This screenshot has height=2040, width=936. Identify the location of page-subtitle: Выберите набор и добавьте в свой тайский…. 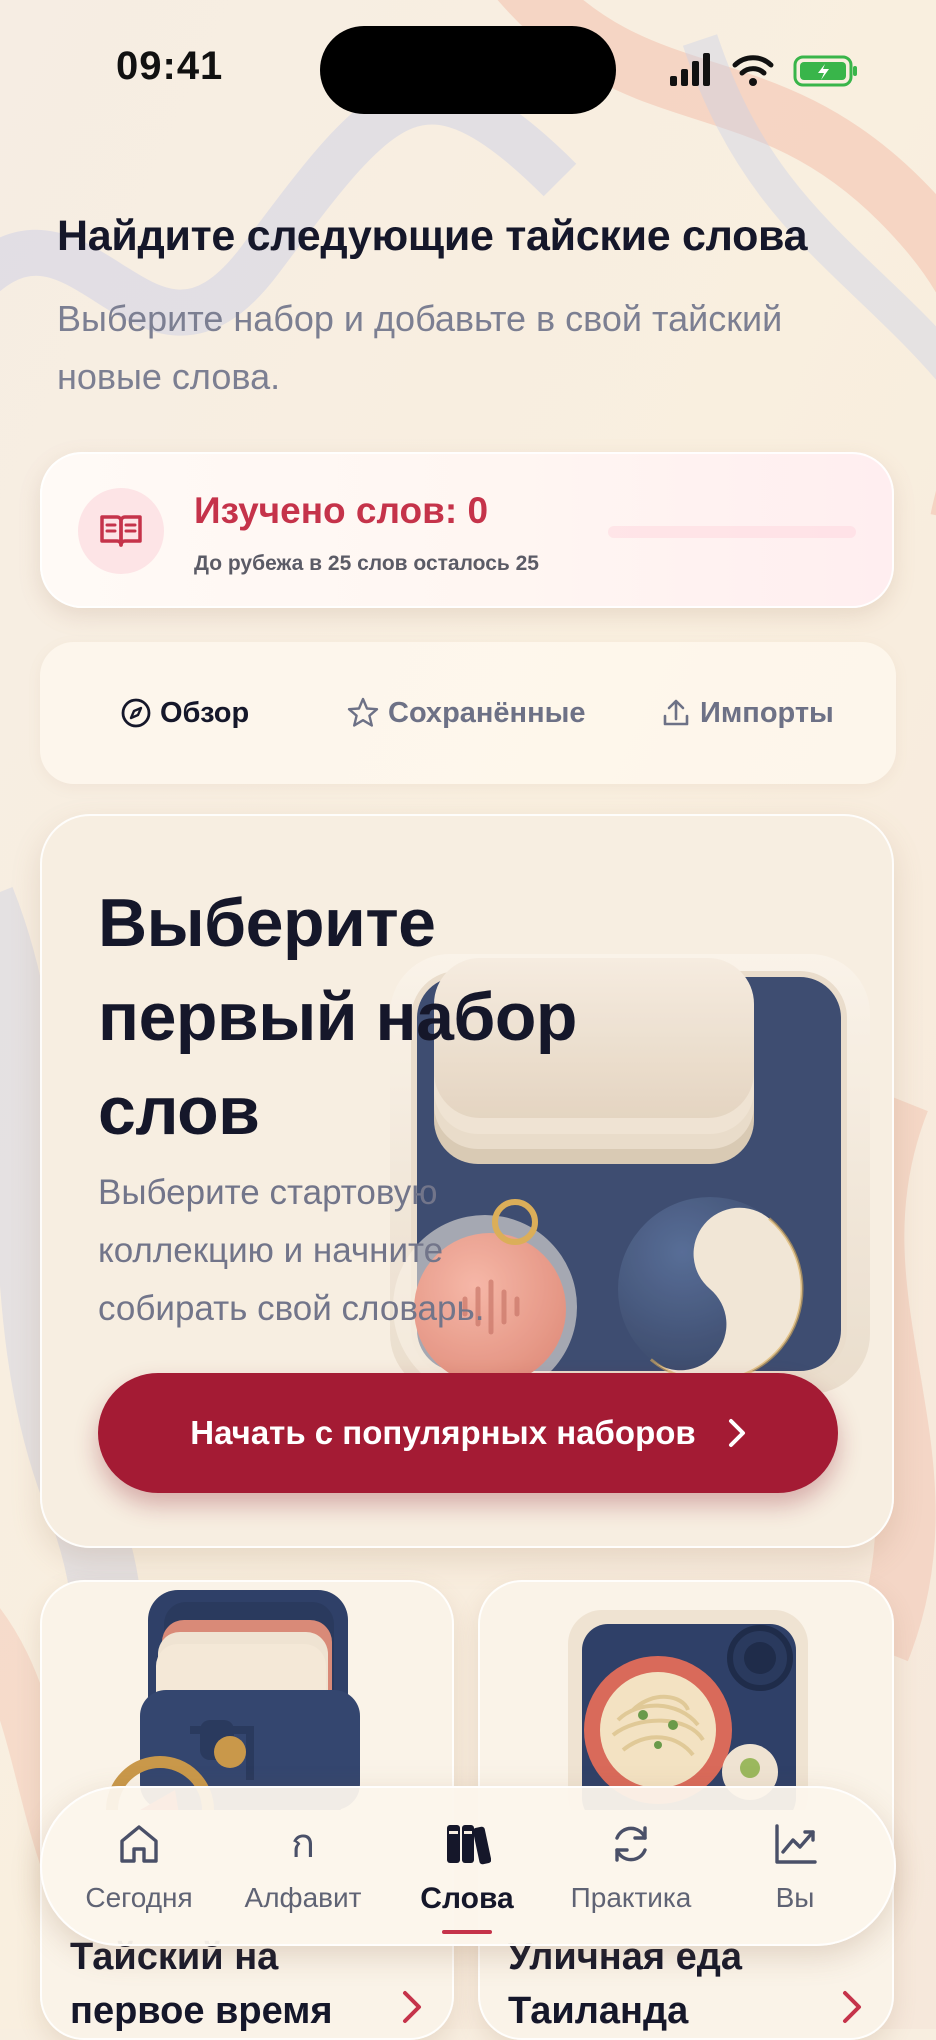
(420, 347).